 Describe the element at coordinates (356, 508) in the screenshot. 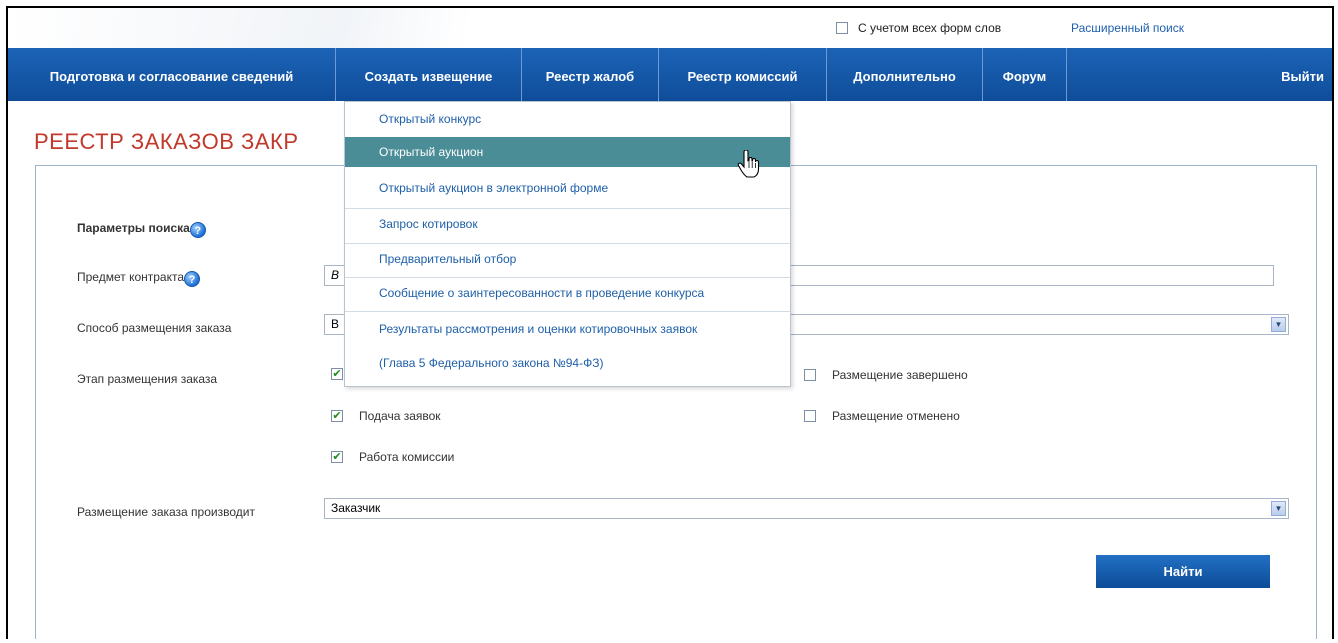

I see `placed-by-value: Заказчик` at that location.